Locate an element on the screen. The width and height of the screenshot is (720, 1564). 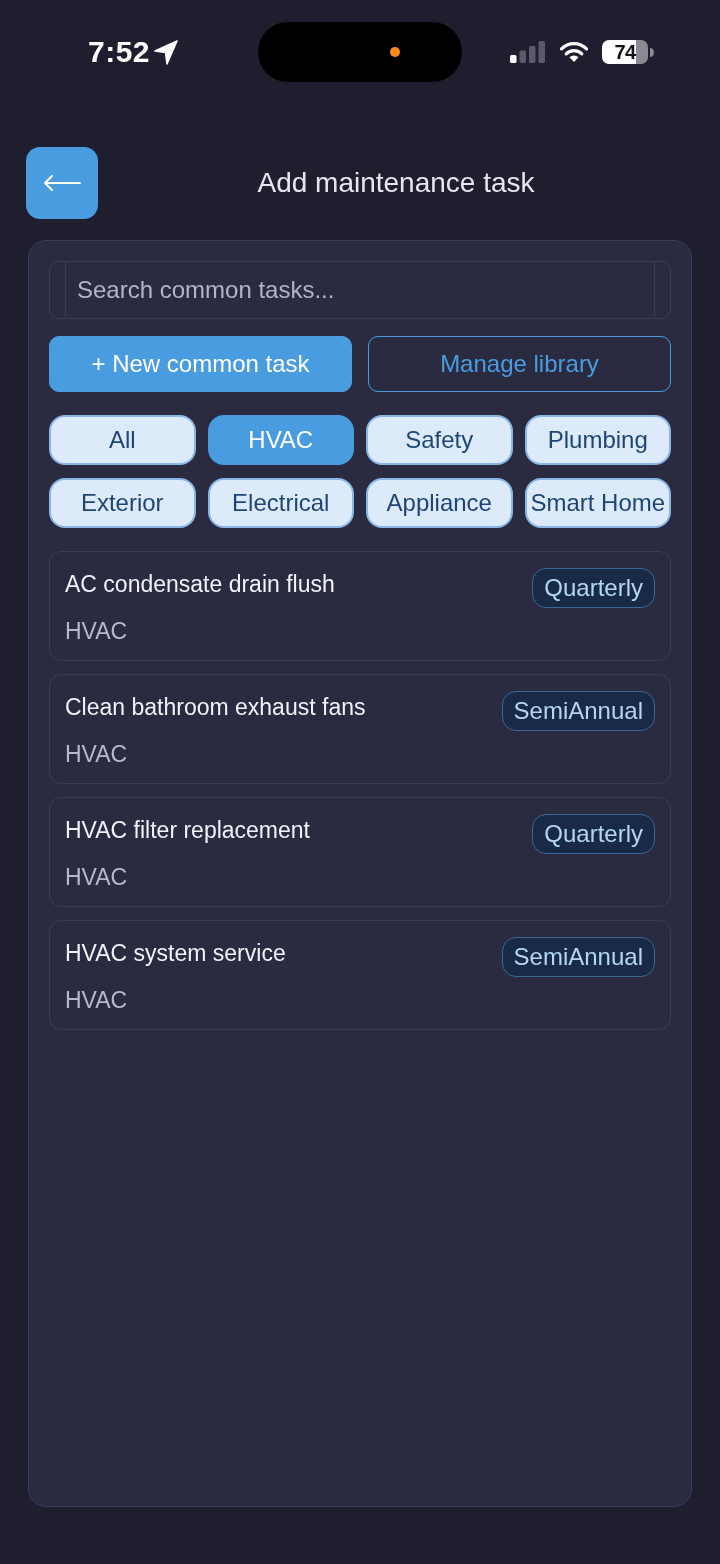
filter-chip: Appliance is located at coordinates (439, 503).